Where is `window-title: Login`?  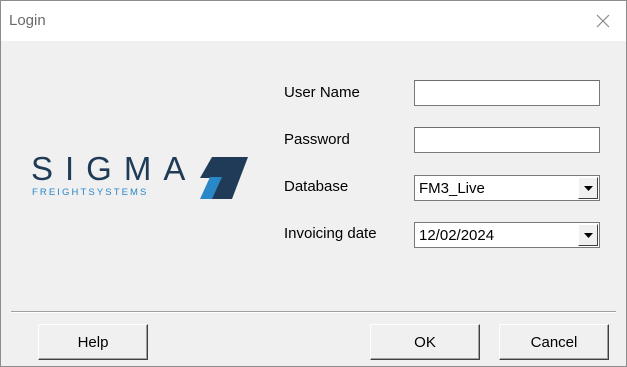
window-title: Login is located at coordinates (27, 20).